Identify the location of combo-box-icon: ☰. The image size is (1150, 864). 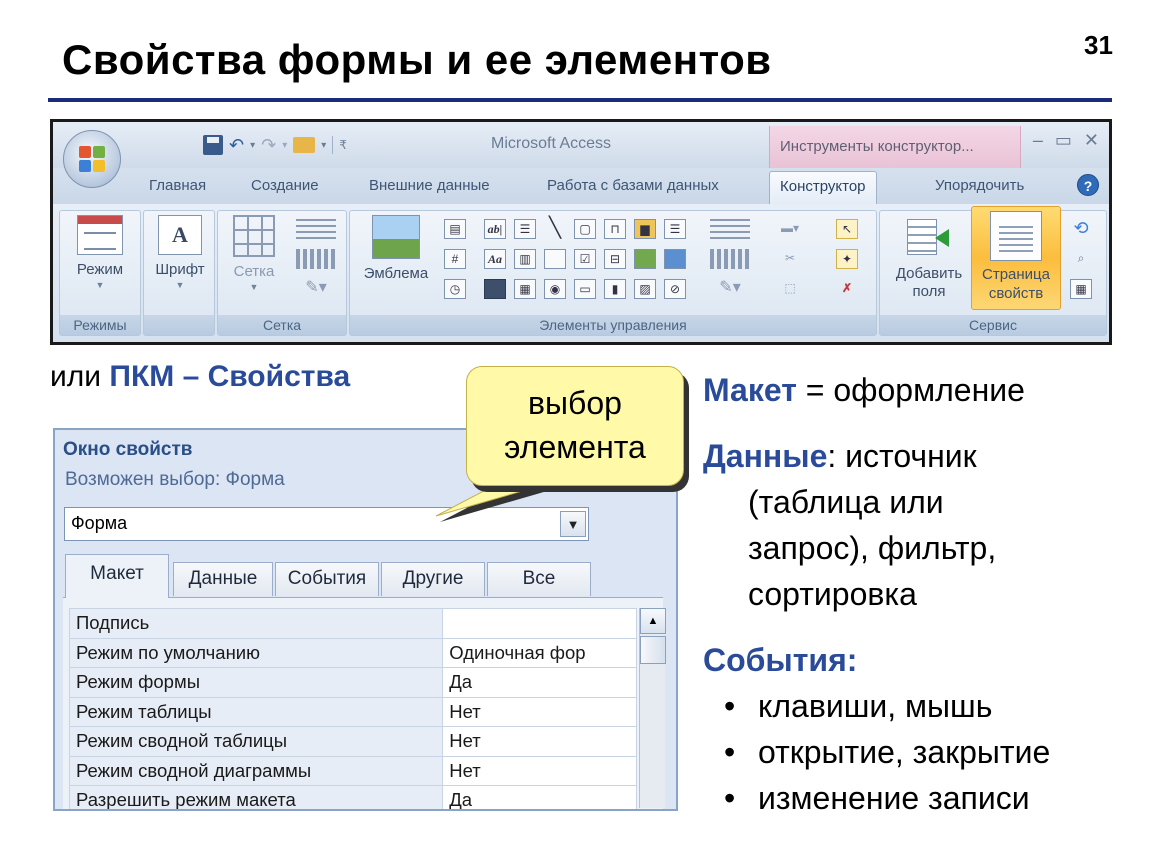
(525, 229).